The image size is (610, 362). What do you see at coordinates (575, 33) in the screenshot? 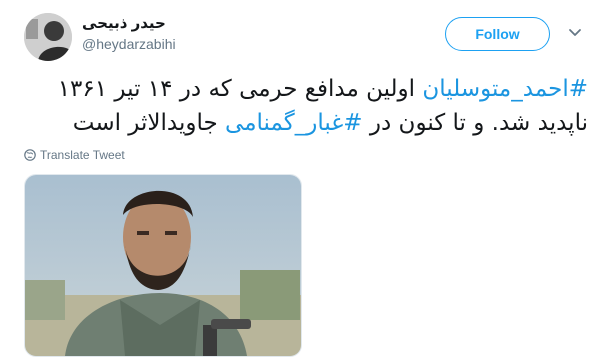
I see `chevron-down-icon` at bounding box center [575, 33].